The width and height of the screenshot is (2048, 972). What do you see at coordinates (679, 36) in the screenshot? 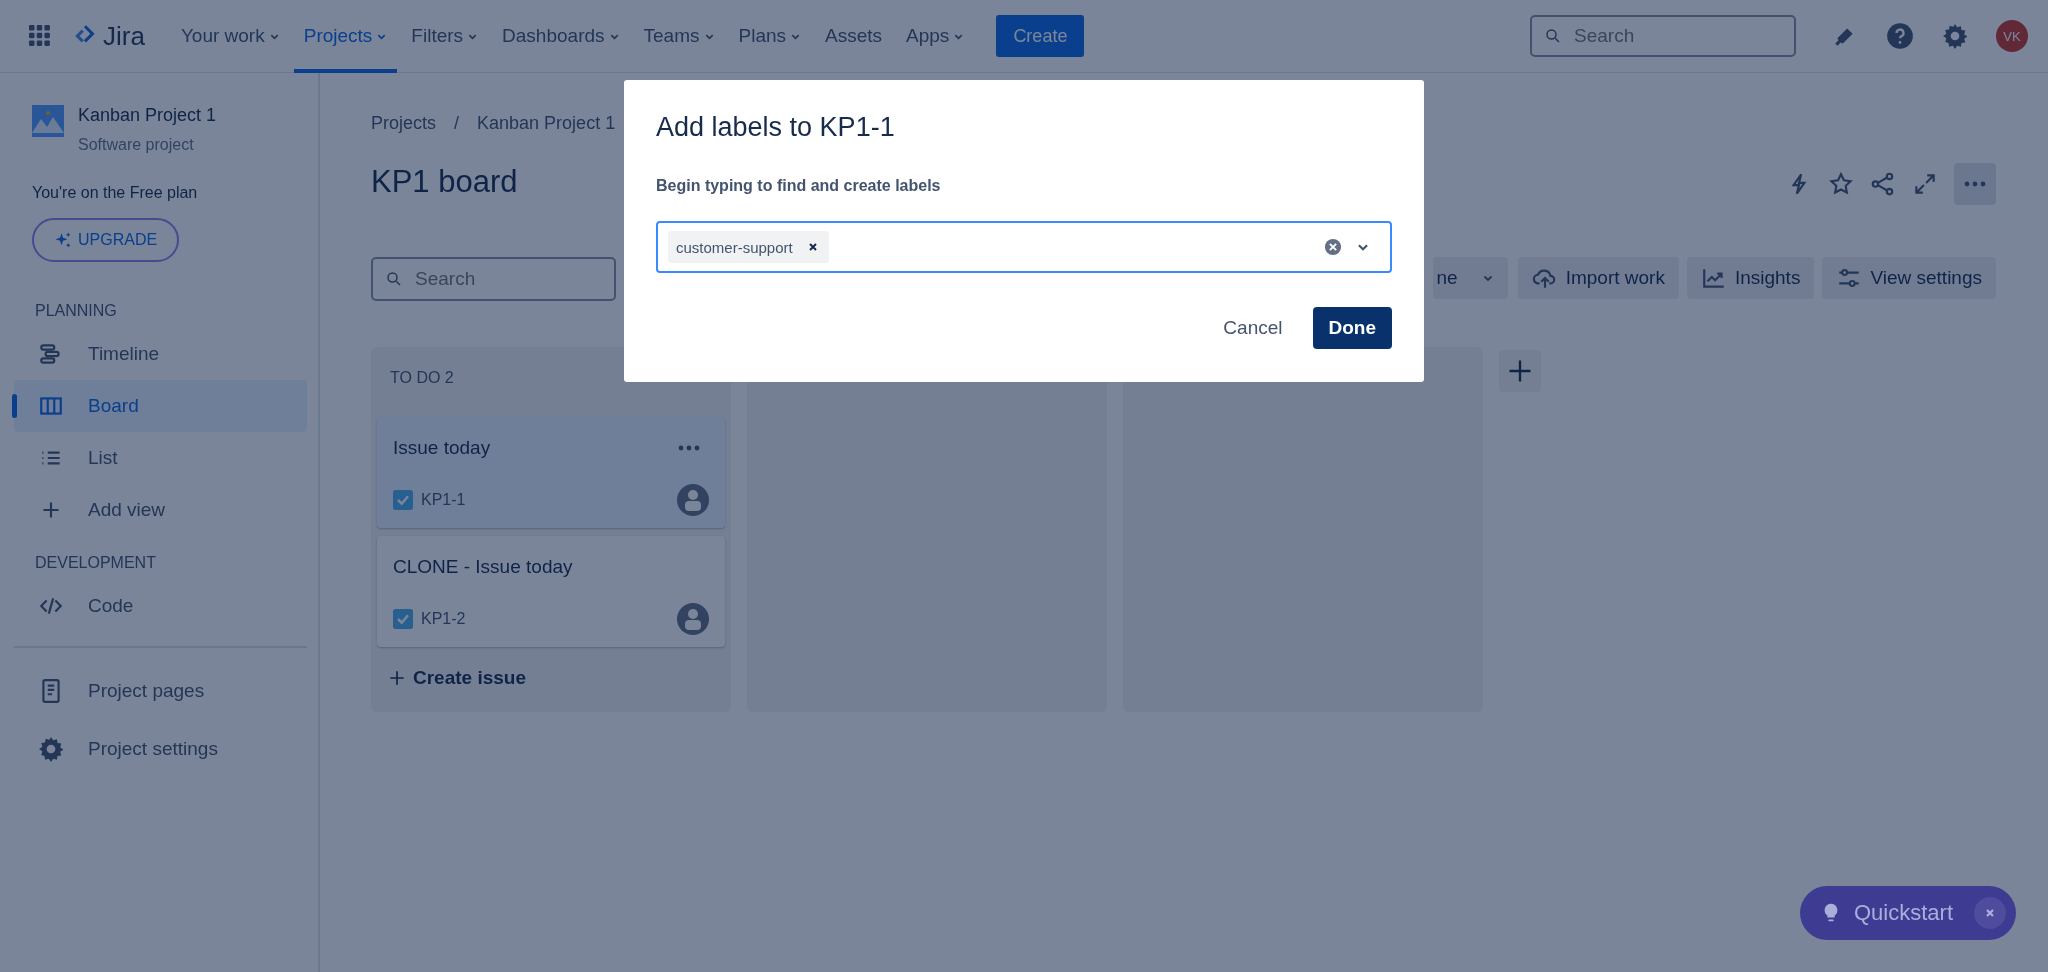
I see `nav-menu-item: Teams` at bounding box center [679, 36].